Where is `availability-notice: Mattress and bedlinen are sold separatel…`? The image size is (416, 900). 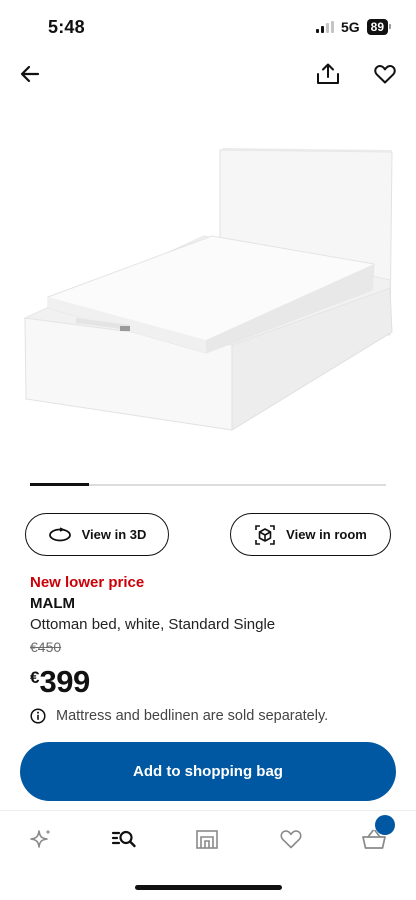
availability-notice: Mattress and bedlinen are sold separatel… is located at coordinates (179, 716).